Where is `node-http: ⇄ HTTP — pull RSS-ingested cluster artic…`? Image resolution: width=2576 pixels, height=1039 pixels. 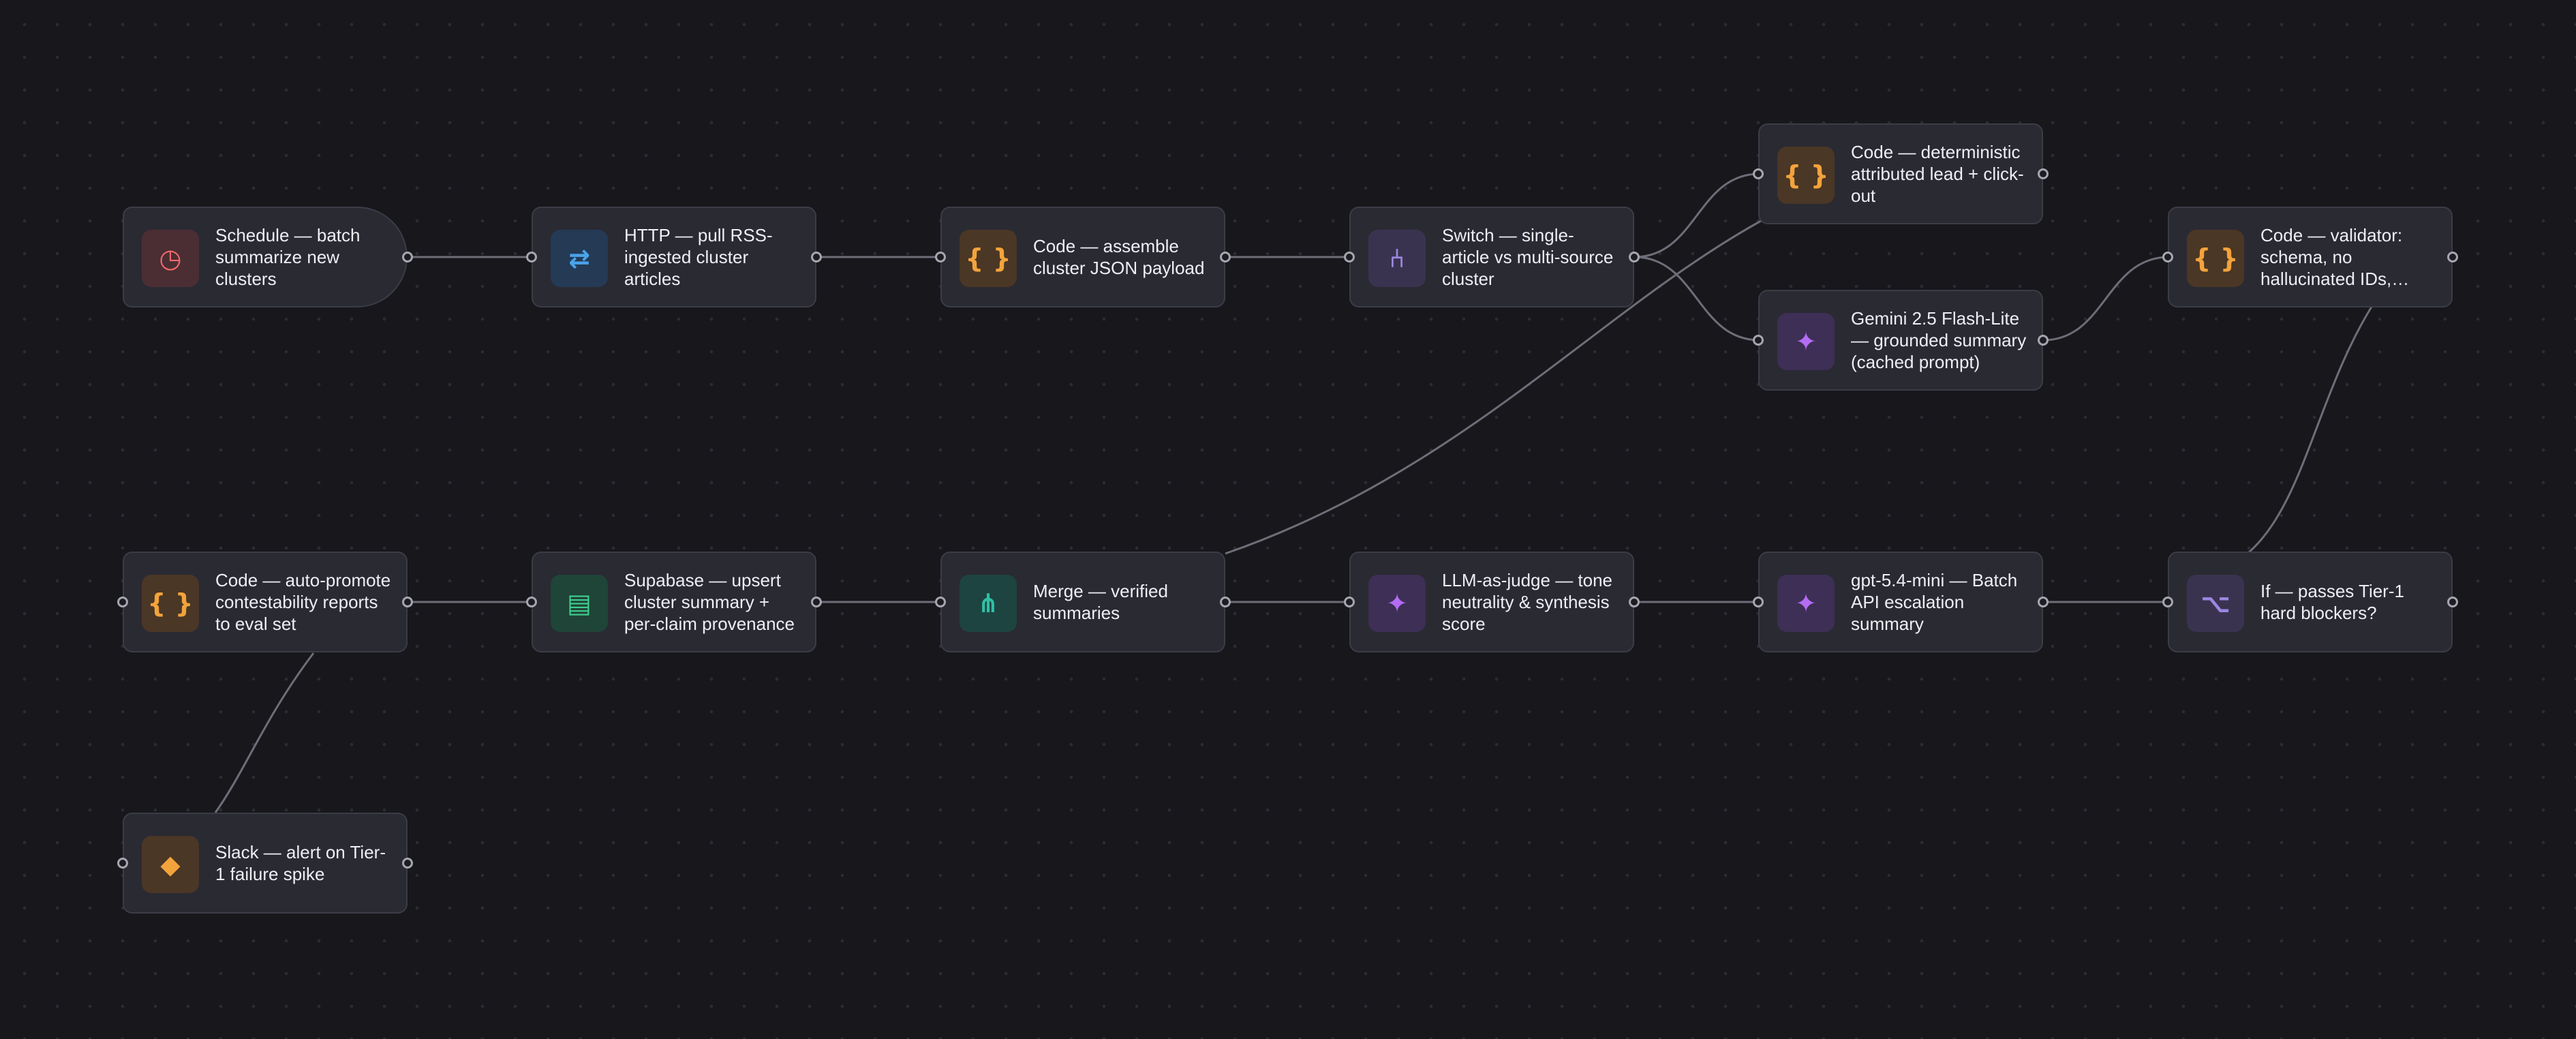 node-http: ⇄ HTTP — pull RSS-ingested cluster artic… is located at coordinates (674, 257).